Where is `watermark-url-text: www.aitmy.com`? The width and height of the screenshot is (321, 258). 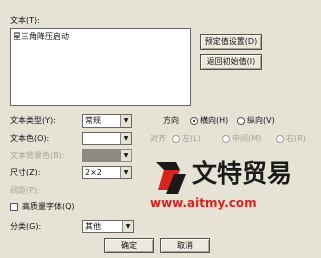 watermark-url-text: www.aitmy.com is located at coordinates (203, 203).